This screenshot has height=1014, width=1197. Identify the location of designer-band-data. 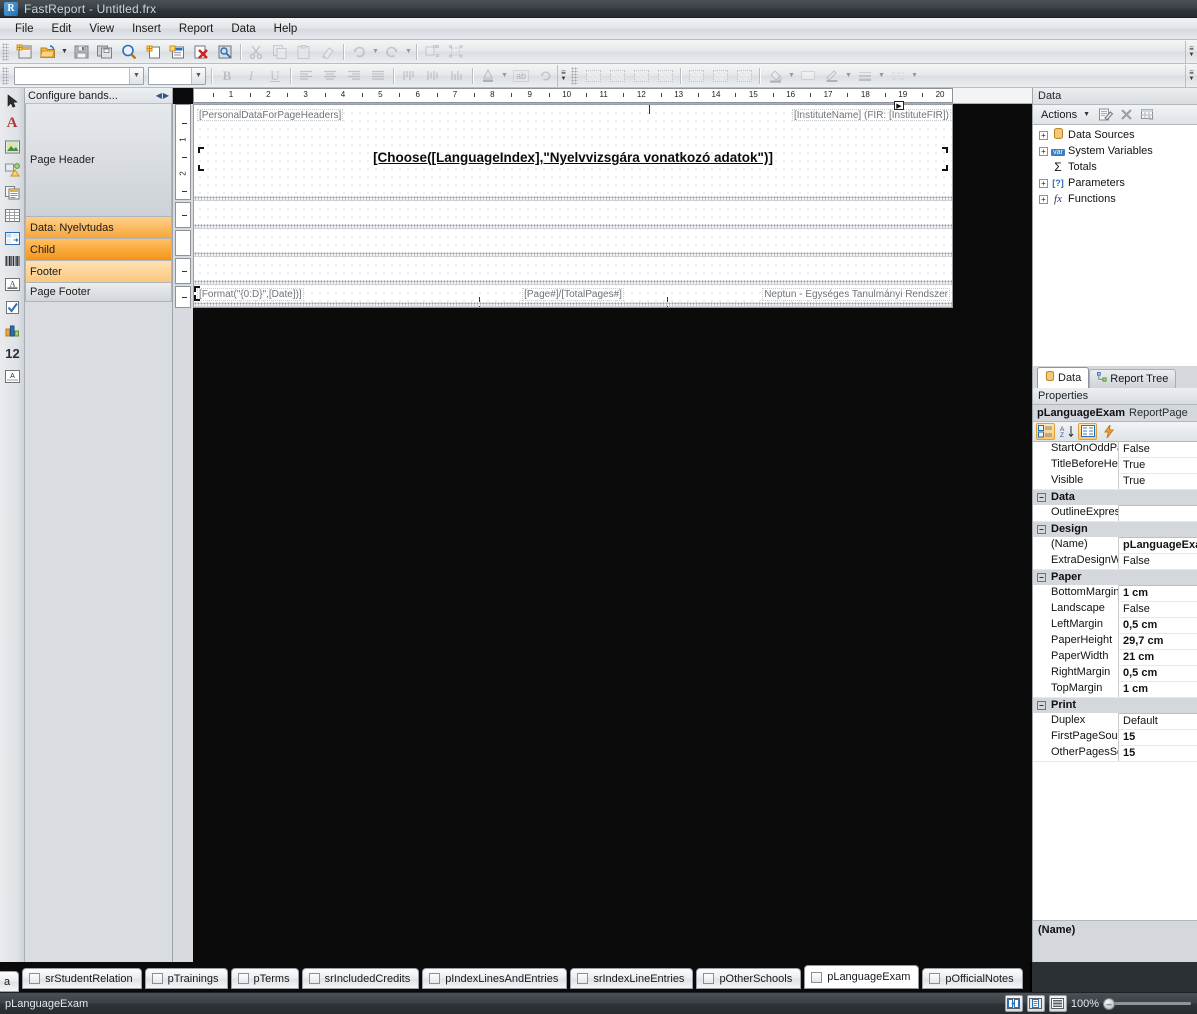
(573, 215).